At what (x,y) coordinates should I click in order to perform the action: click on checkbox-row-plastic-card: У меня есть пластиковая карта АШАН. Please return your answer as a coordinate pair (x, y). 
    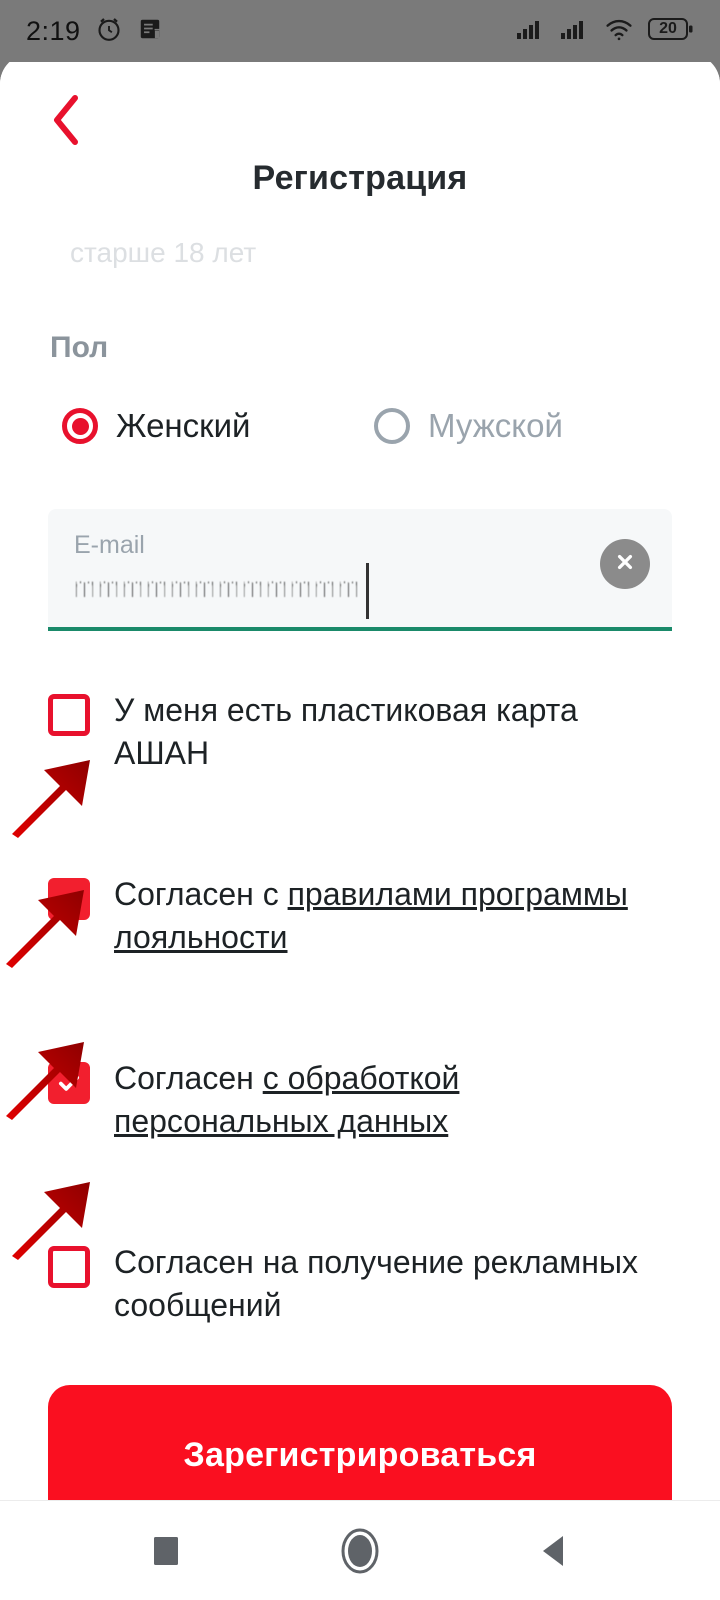
    Looking at the image, I should click on (360, 732).